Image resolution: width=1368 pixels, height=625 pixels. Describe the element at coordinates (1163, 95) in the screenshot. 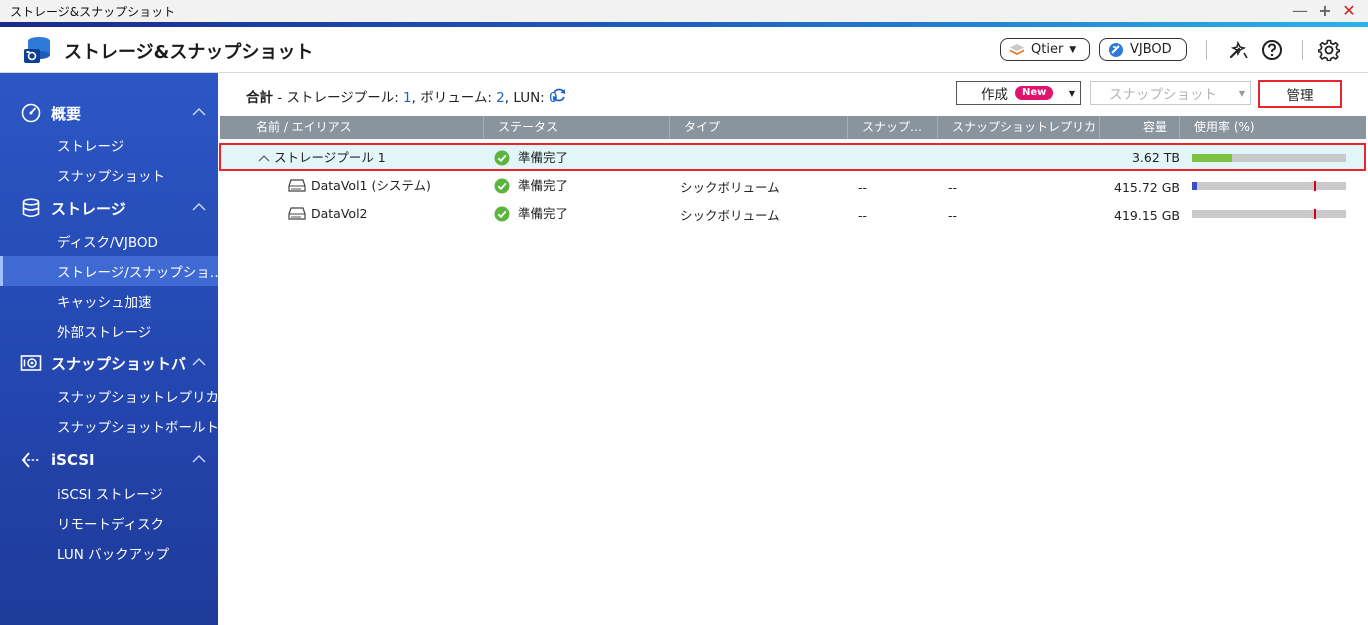

I see `snapshot-label: スナップショット` at that location.